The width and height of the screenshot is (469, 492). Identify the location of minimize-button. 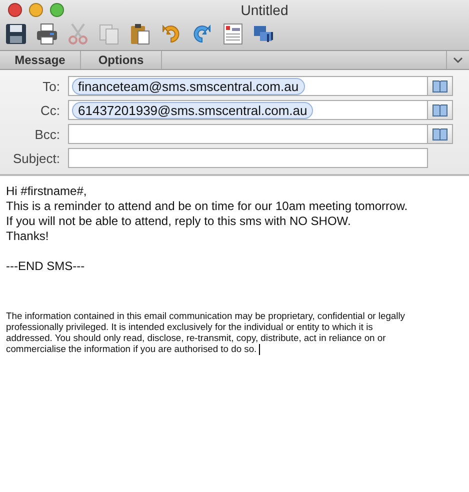
(36, 10).